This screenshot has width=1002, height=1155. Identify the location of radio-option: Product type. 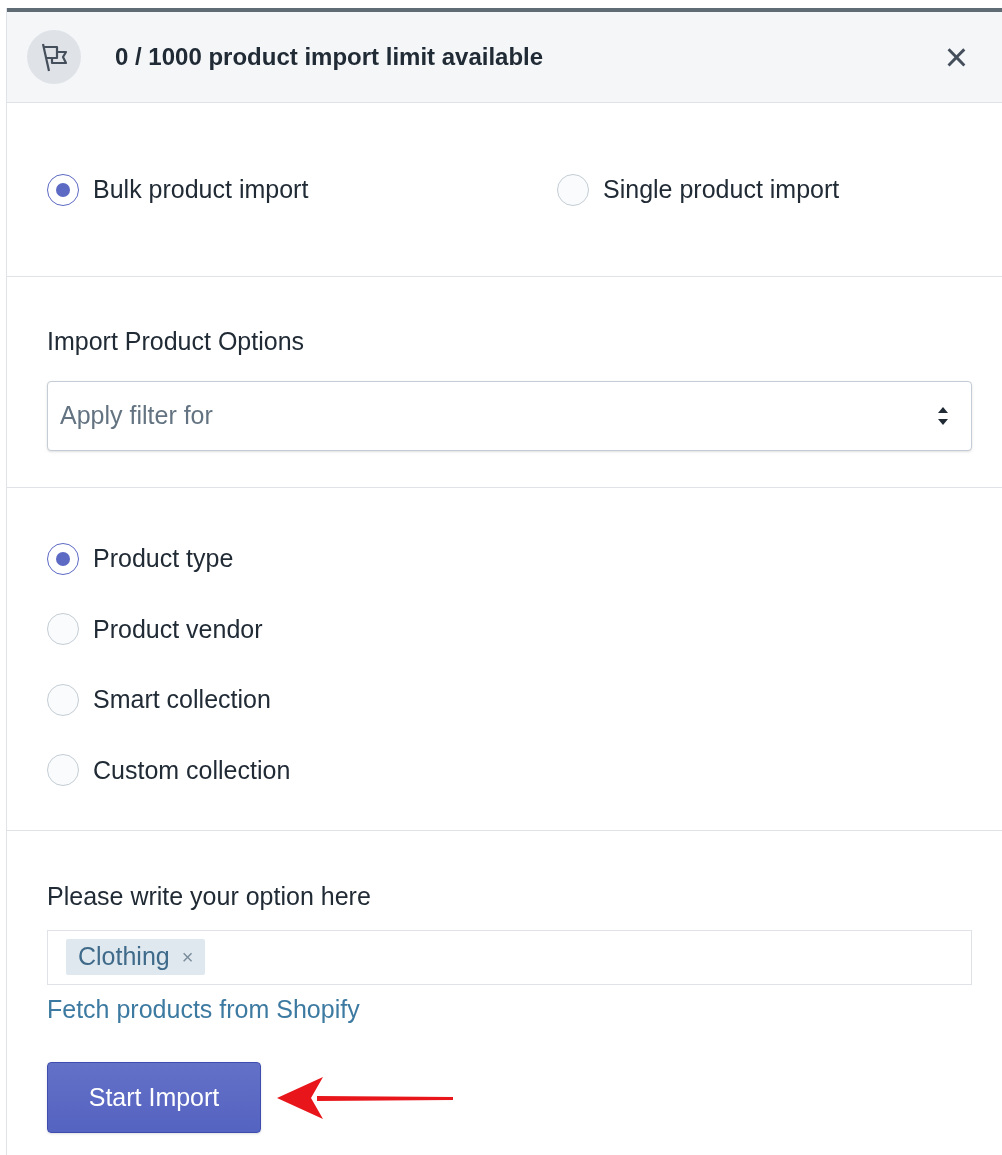
(504, 559).